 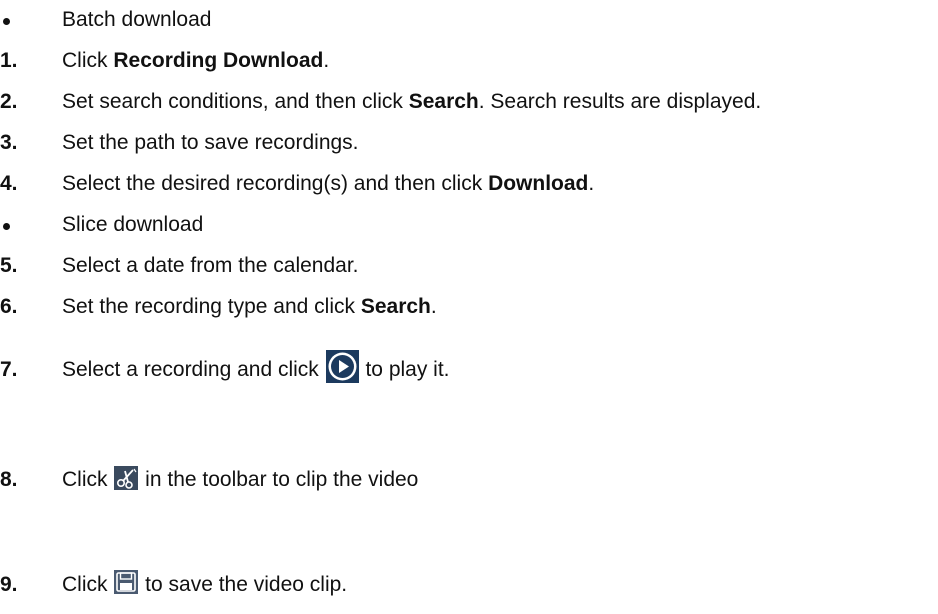 What do you see at coordinates (9, 584) in the screenshot?
I see `step-number: 9.` at bounding box center [9, 584].